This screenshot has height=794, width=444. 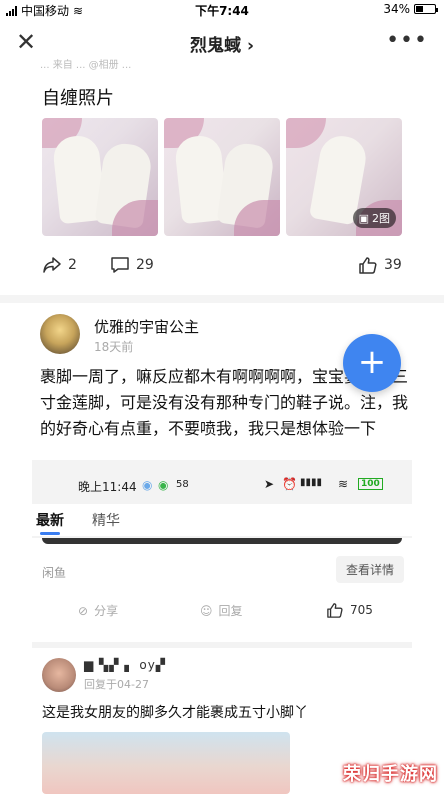 What do you see at coordinates (50, 533) in the screenshot?
I see `tab-underline` at bounding box center [50, 533].